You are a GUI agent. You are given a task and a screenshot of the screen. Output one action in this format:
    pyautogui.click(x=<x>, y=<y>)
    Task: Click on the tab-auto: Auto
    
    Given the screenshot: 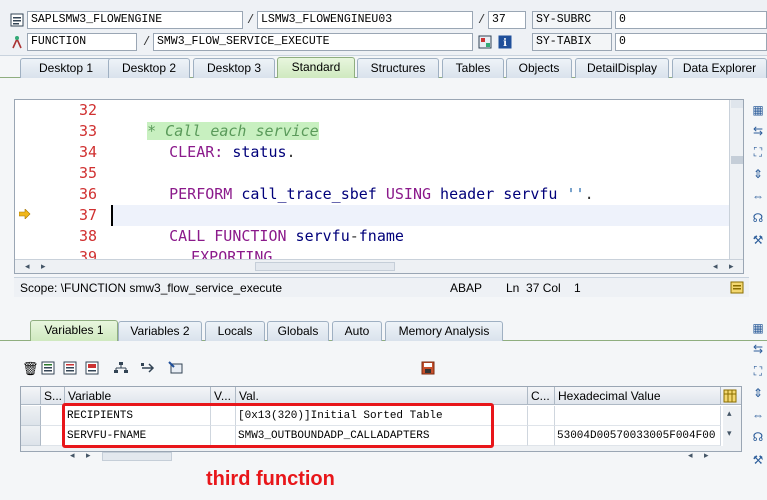 What is the action you would take?
    pyautogui.click(x=357, y=331)
    